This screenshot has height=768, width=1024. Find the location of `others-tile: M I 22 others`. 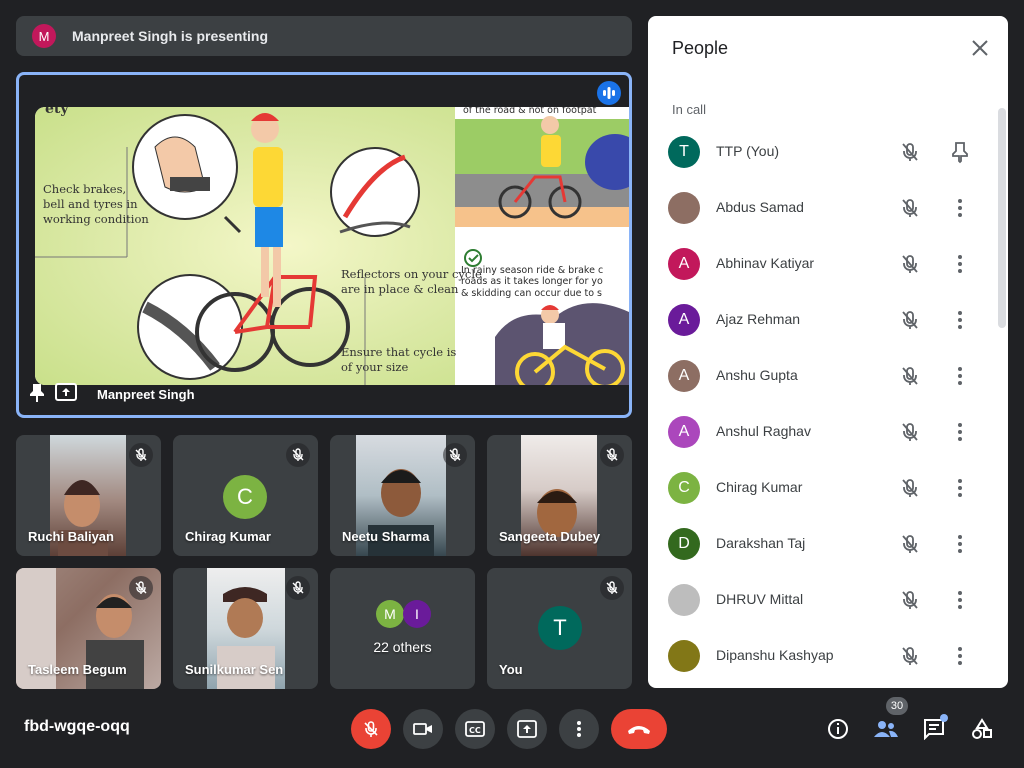

others-tile: M I 22 others is located at coordinates (402, 628).